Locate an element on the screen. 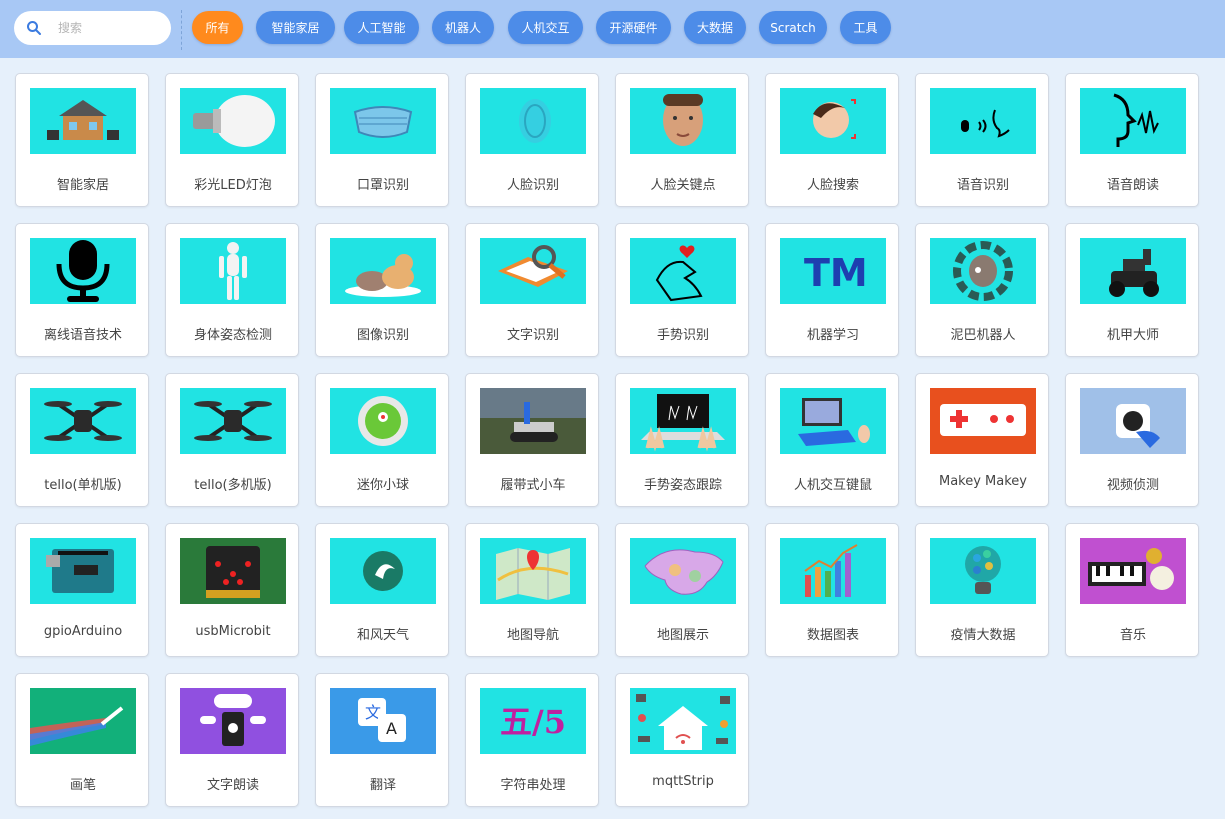  extension-card: 语音朗读 is located at coordinates (1132, 140).